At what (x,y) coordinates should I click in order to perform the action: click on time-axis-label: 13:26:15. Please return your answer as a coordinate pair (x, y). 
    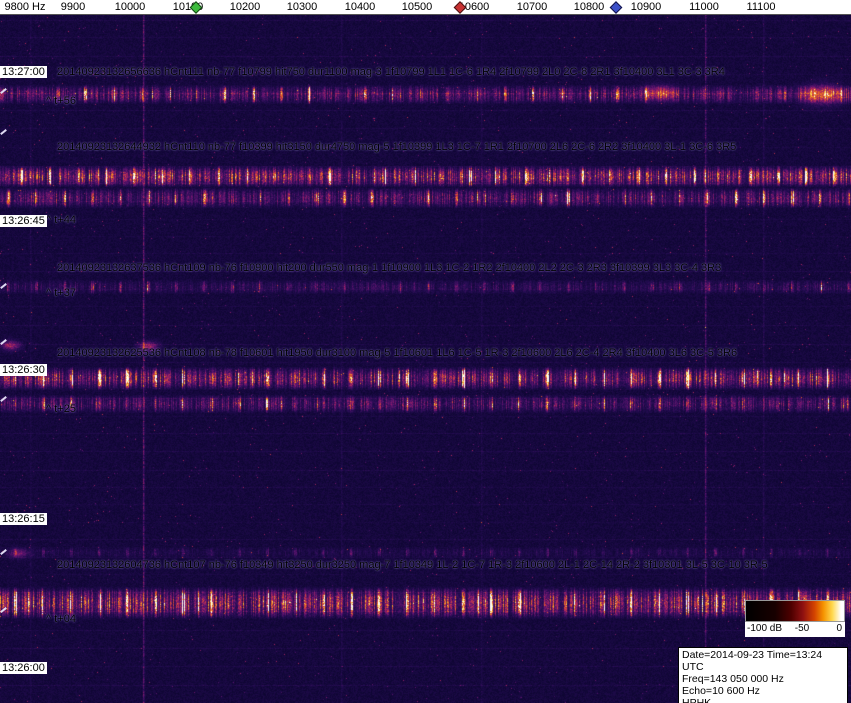
    Looking at the image, I should click on (23, 519).